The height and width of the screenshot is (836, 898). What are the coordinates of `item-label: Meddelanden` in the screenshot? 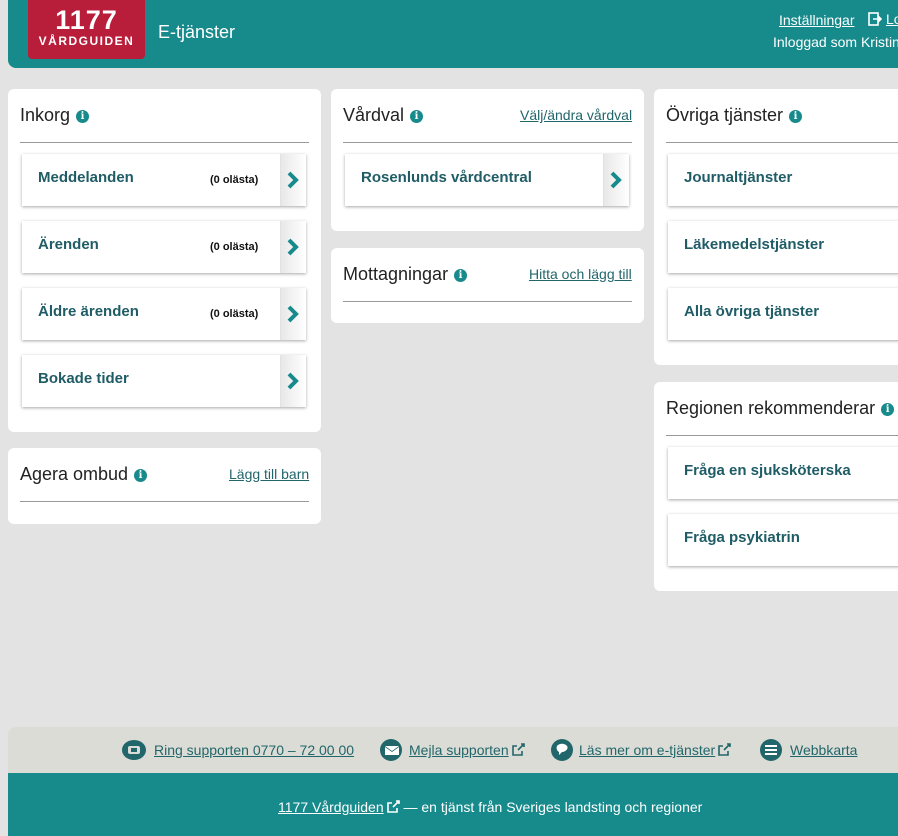 It's located at (86, 177).